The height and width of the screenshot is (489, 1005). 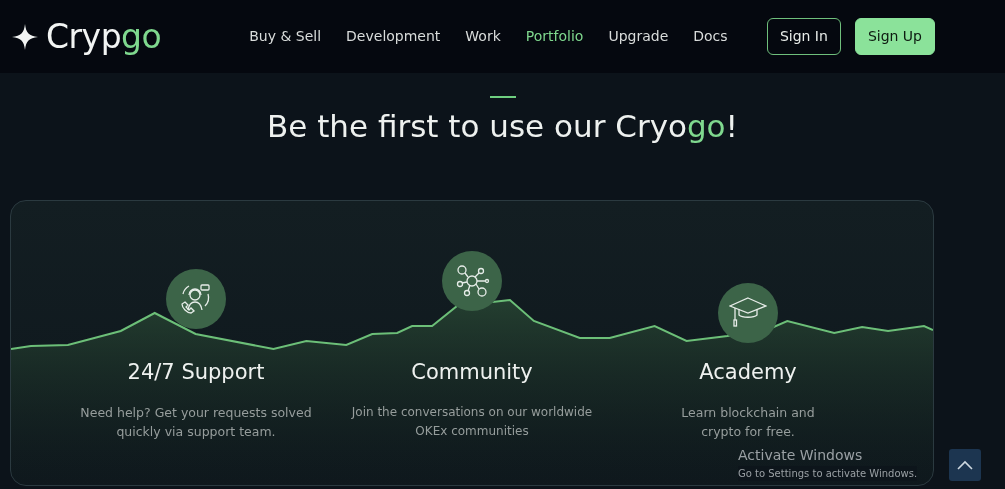 I want to click on scroll-top-button, so click(x=965, y=465).